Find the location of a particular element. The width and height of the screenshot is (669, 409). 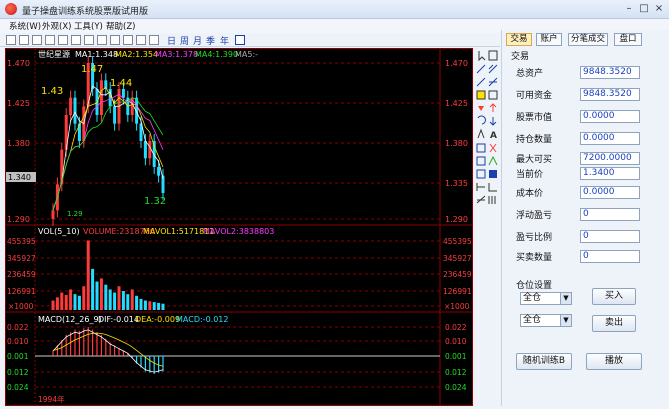

macd-title: MACD(12_26_9) is located at coordinates (70, 319).